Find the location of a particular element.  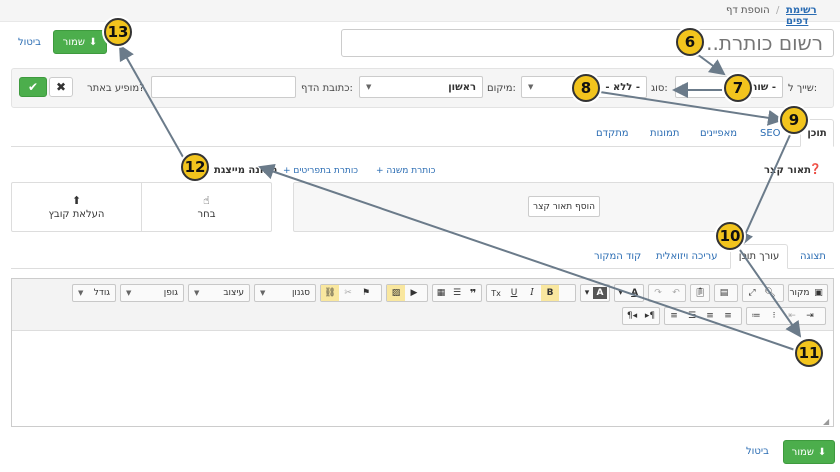

style-select: ▼ סגנון is located at coordinates (285, 293).